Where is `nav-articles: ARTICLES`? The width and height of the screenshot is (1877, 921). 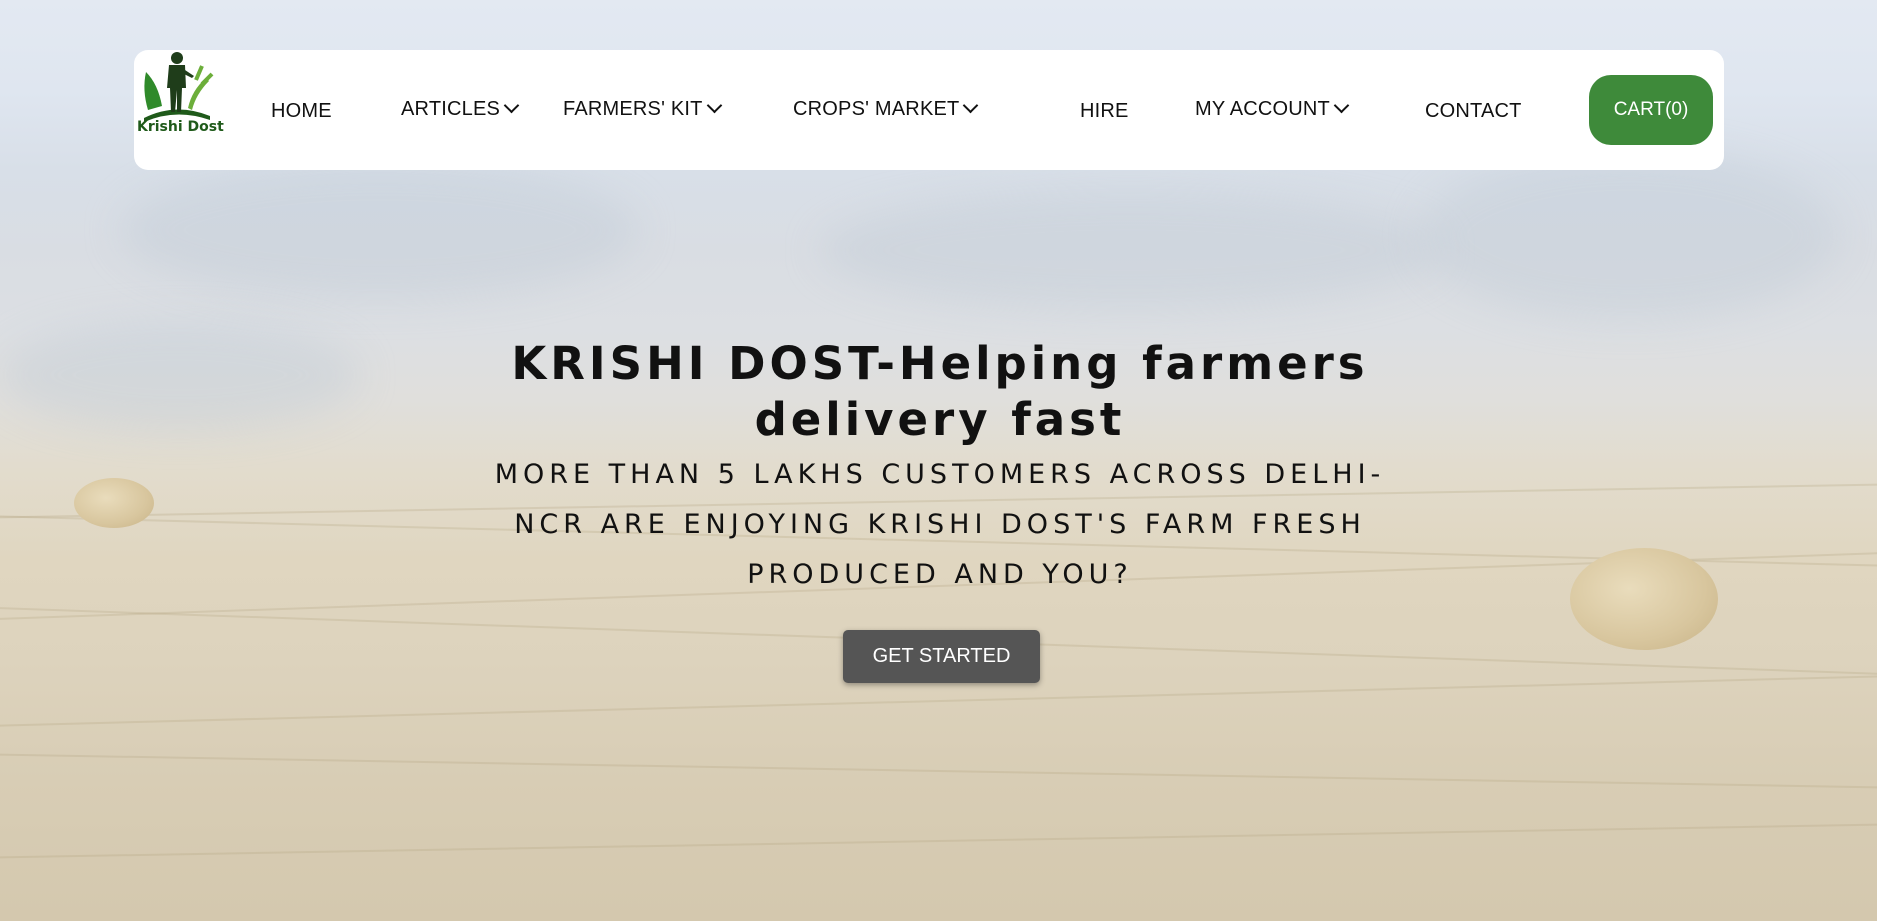
nav-articles: ARTICLES is located at coordinates (460, 109).